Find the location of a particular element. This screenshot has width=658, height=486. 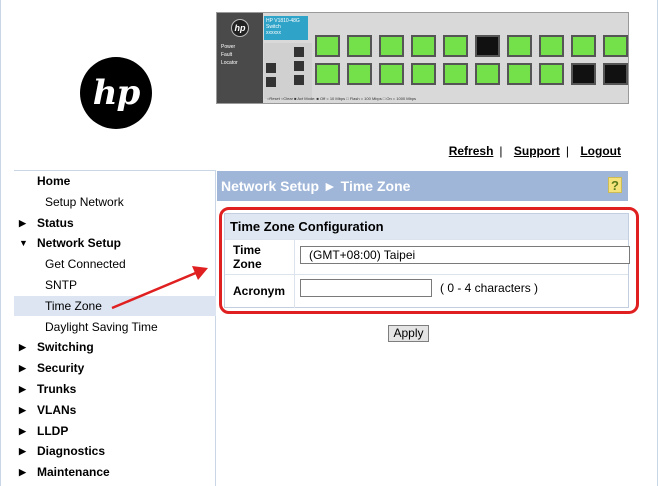

sidebar-item-label: Status is located at coordinates (55, 222).